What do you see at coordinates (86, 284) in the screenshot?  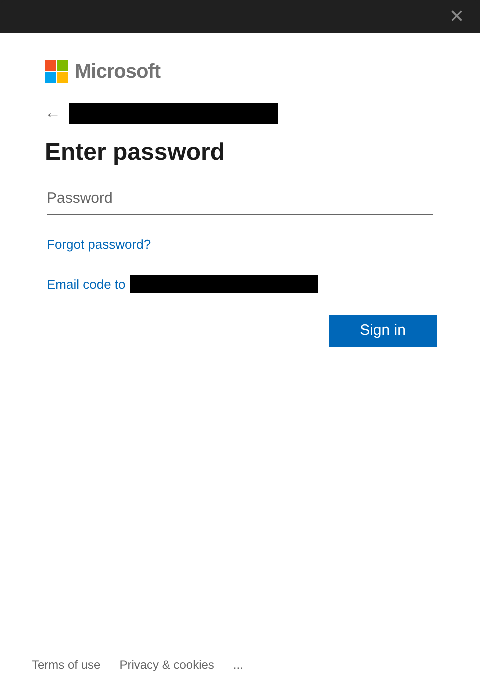 I see `text-link: Email code to` at bounding box center [86, 284].